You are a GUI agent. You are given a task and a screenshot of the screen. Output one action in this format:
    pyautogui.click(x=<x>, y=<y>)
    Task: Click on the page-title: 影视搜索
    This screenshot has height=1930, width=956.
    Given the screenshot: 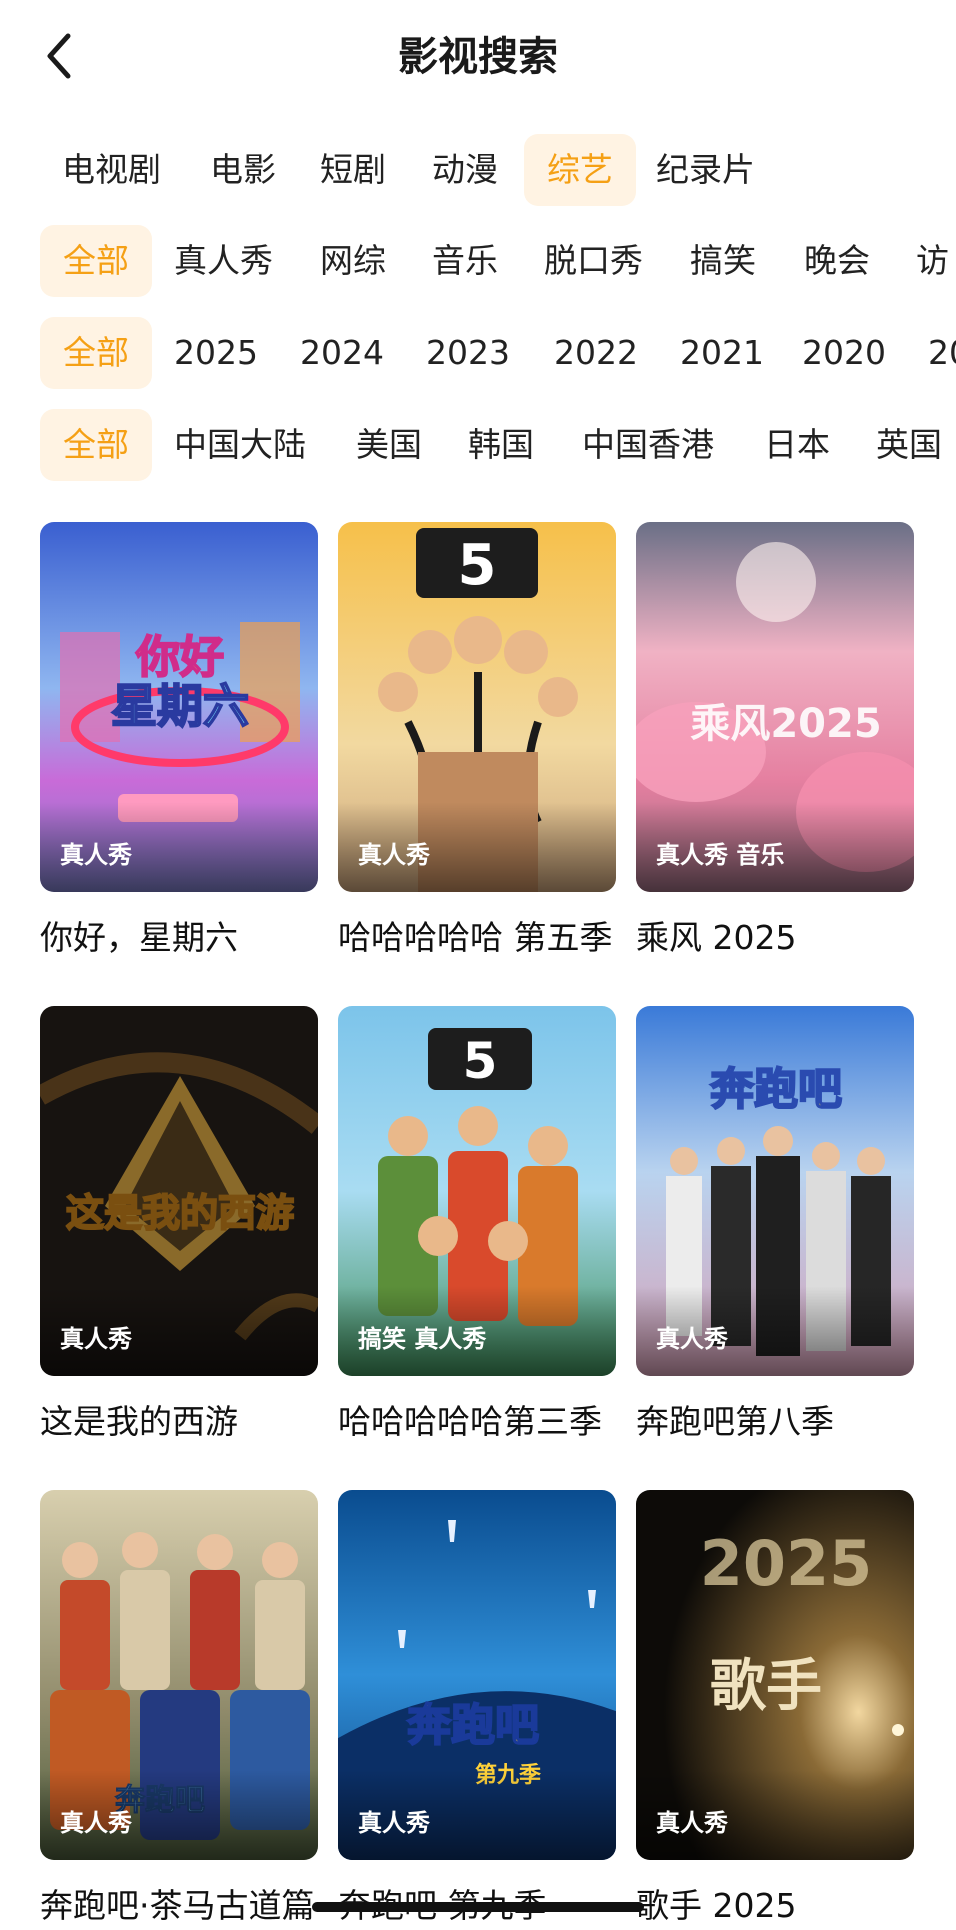 What is the action you would take?
    pyautogui.click(x=478, y=57)
    